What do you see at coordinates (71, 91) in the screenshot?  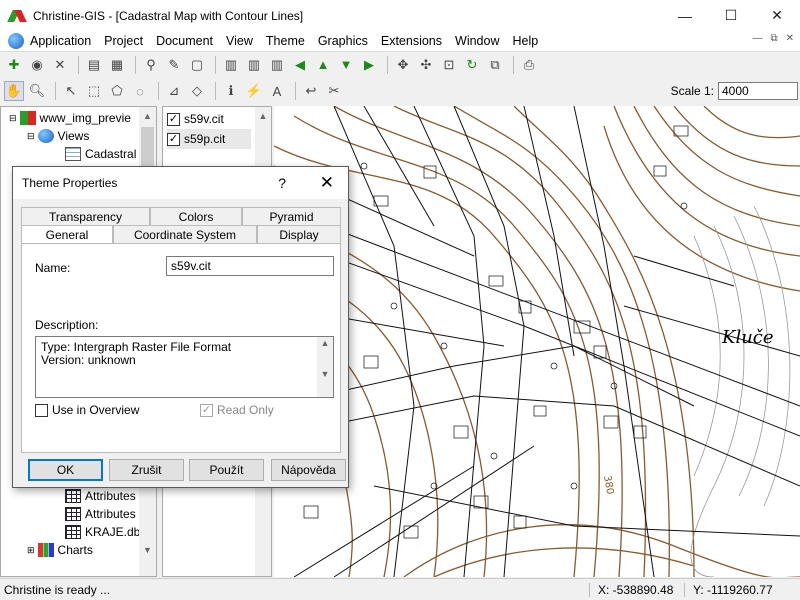 I see `select-arrow-icon: ↖` at bounding box center [71, 91].